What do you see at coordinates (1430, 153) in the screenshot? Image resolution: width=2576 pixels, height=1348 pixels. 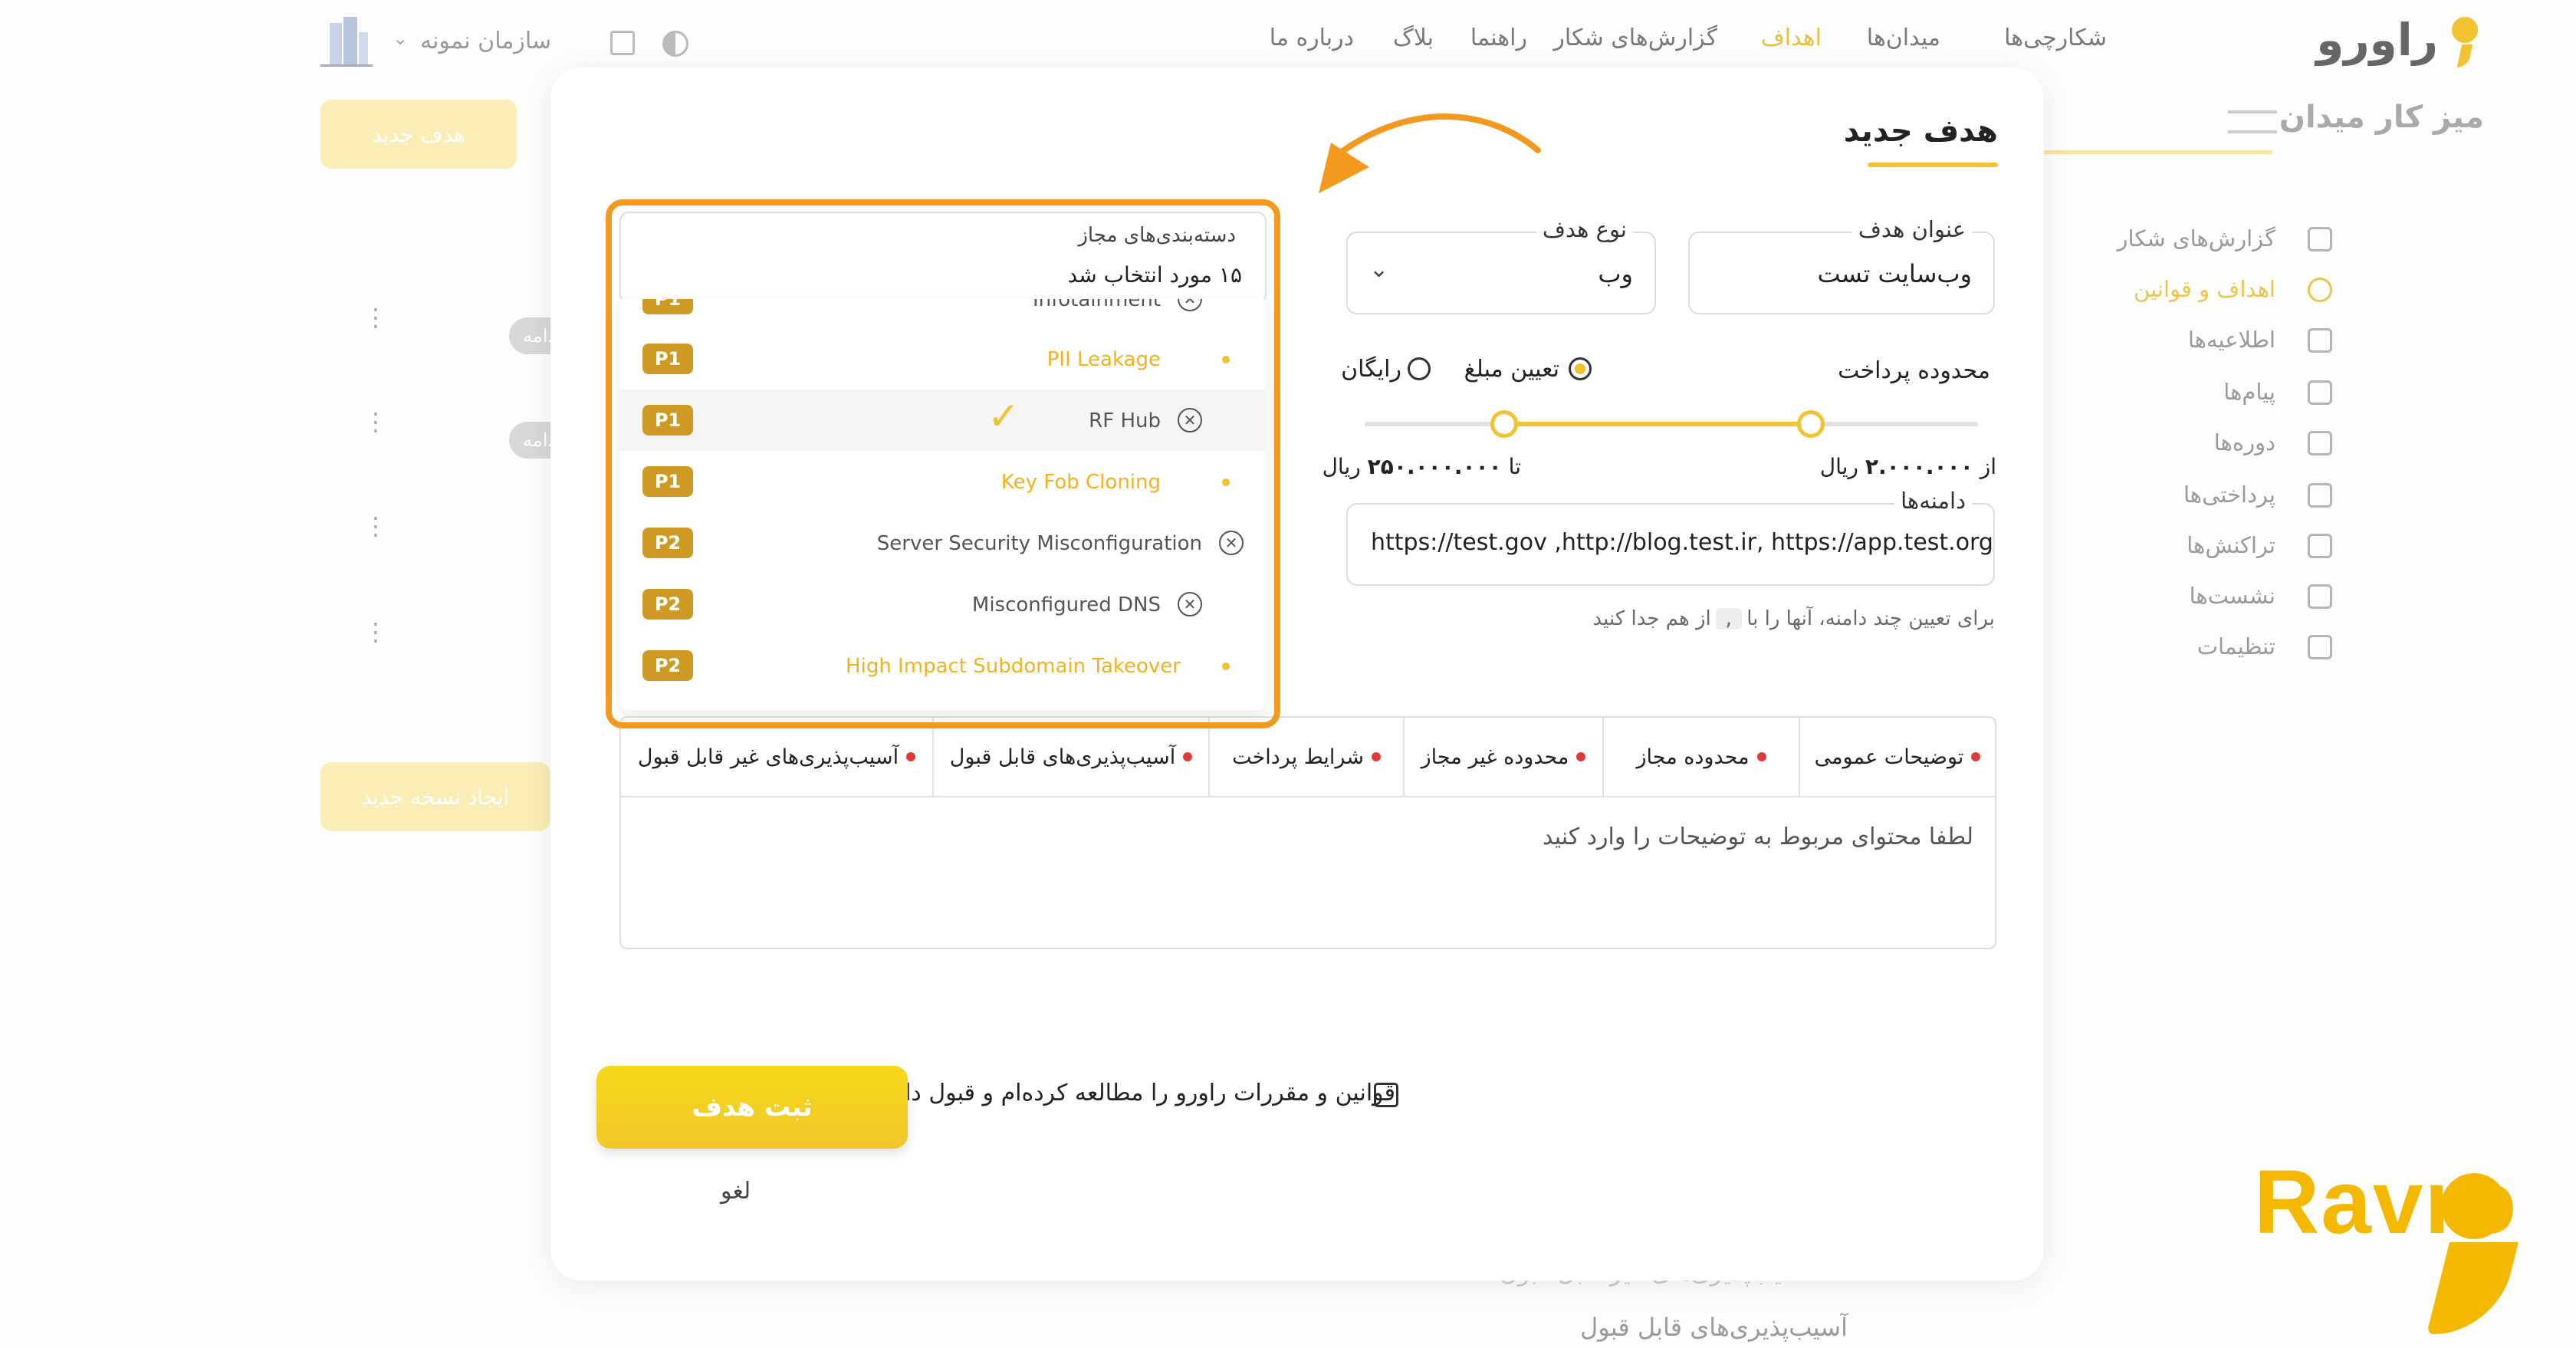 I see `annotation-arrow-icon` at bounding box center [1430, 153].